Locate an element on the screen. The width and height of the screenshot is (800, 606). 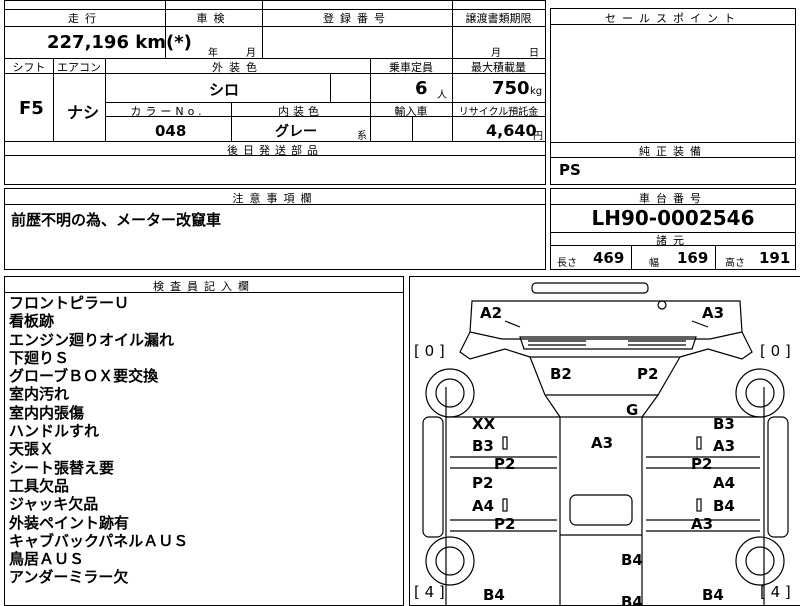
capacity-header: 乗車定員 is located at coordinates (411, 67).